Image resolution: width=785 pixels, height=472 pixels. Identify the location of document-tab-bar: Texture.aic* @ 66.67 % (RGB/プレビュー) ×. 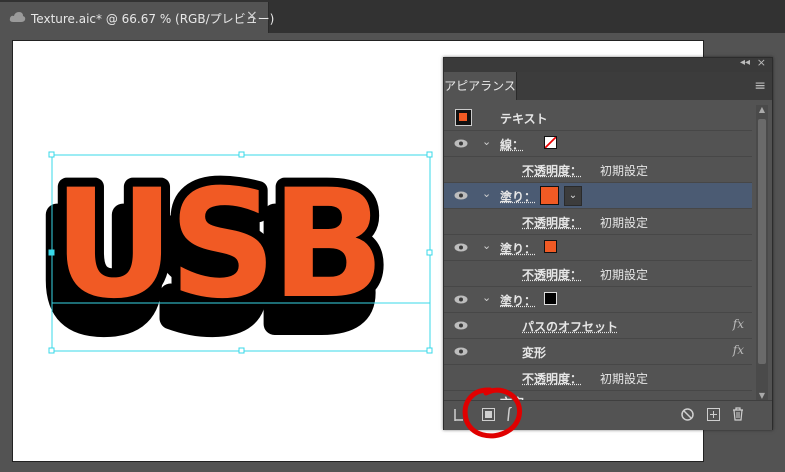
(392, 16).